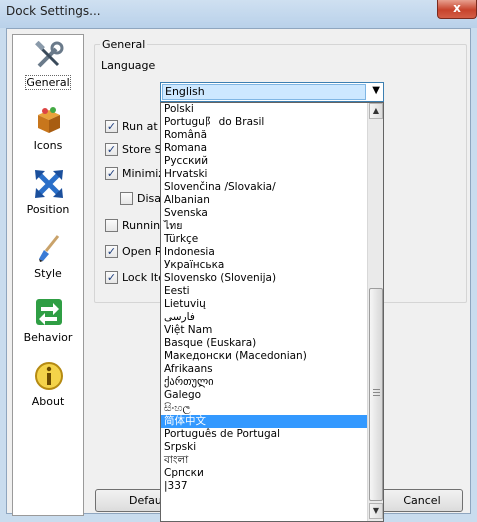 This screenshot has height=522, width=477. Describe the element at coordinates (48, 401) in the screenshot. I see `sidebar-item-label: About` at that location.